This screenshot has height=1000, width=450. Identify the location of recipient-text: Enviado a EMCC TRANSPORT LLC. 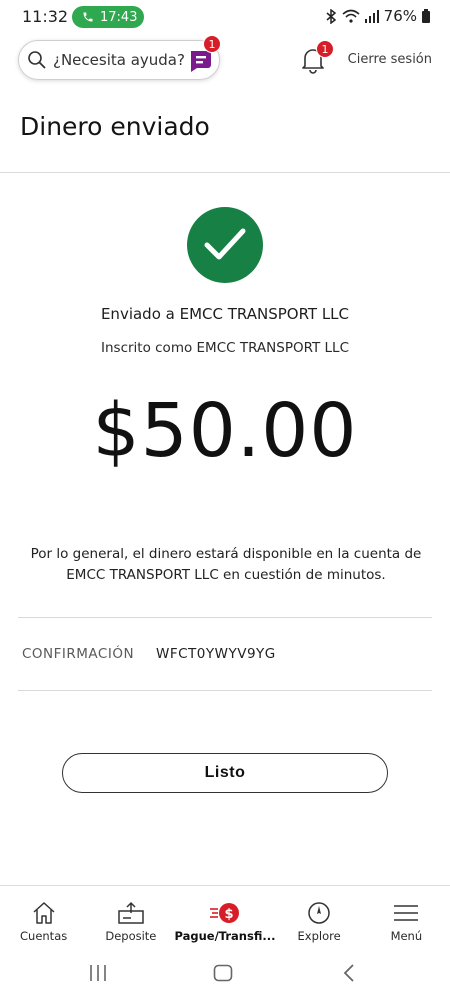
(225, 314).